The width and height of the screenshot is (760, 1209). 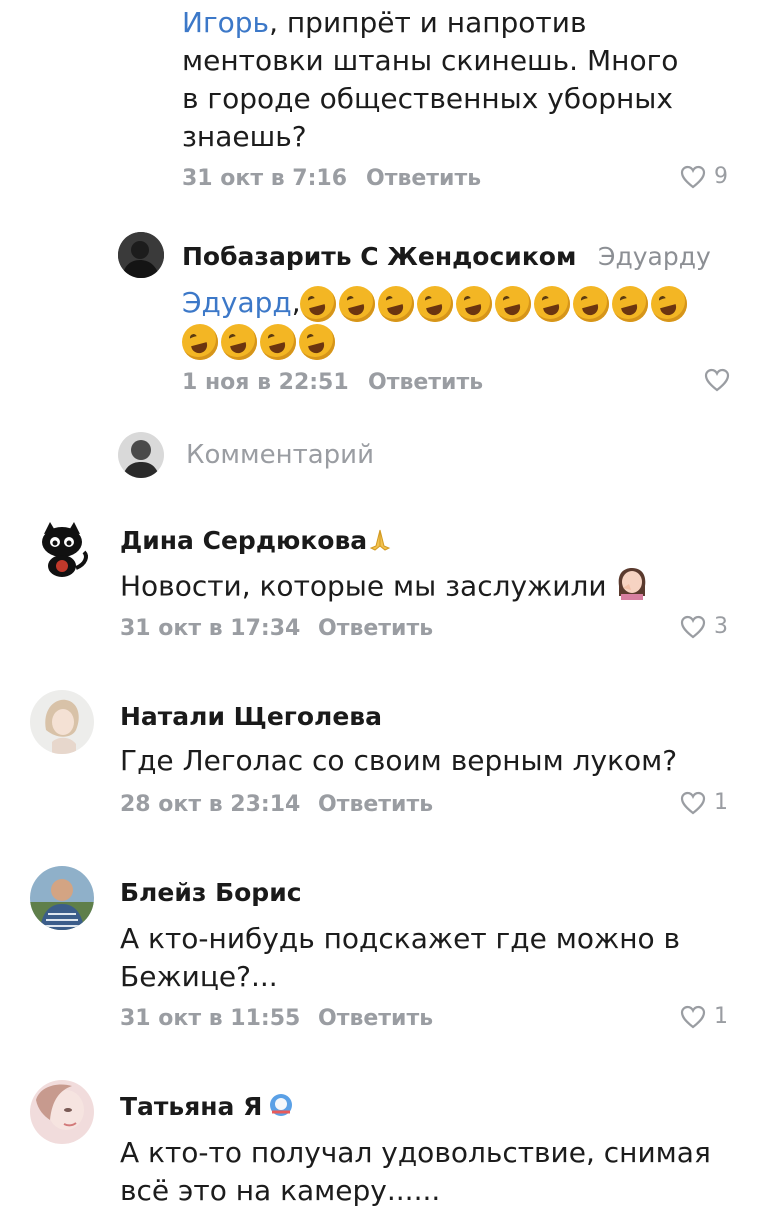 What do you see at coordinates (430, 60) in the screenshot?
I see `comment-text-line: ментовки штаны скинешь. Много` at bounding box center [430, 60].